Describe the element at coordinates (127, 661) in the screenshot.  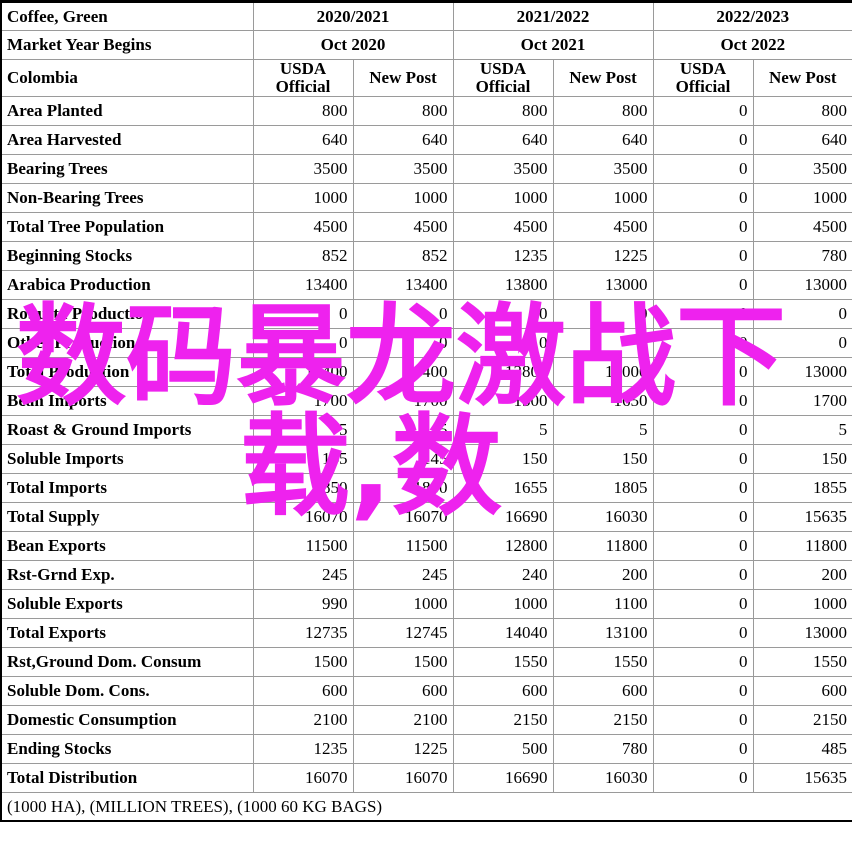
I see `row-label: Rst,Ground Dom. Consum` at that location.